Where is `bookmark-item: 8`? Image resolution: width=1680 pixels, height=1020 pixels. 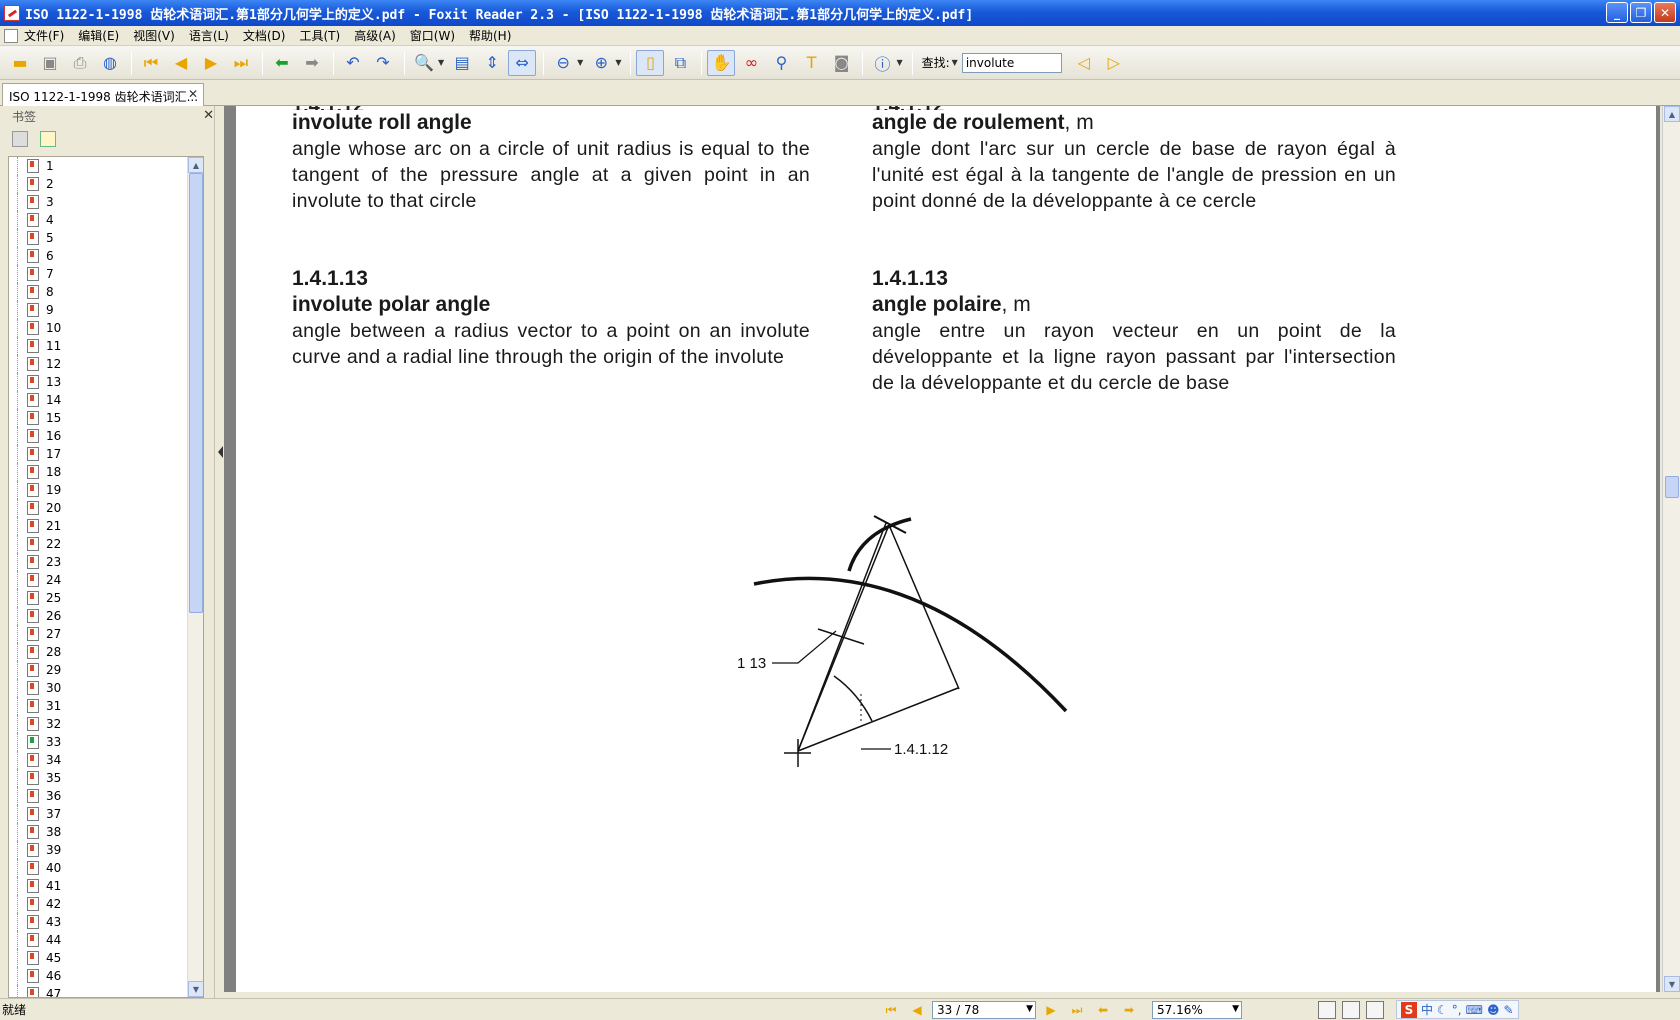 bookmark-item: 8 is located at coordinates (106, 292).